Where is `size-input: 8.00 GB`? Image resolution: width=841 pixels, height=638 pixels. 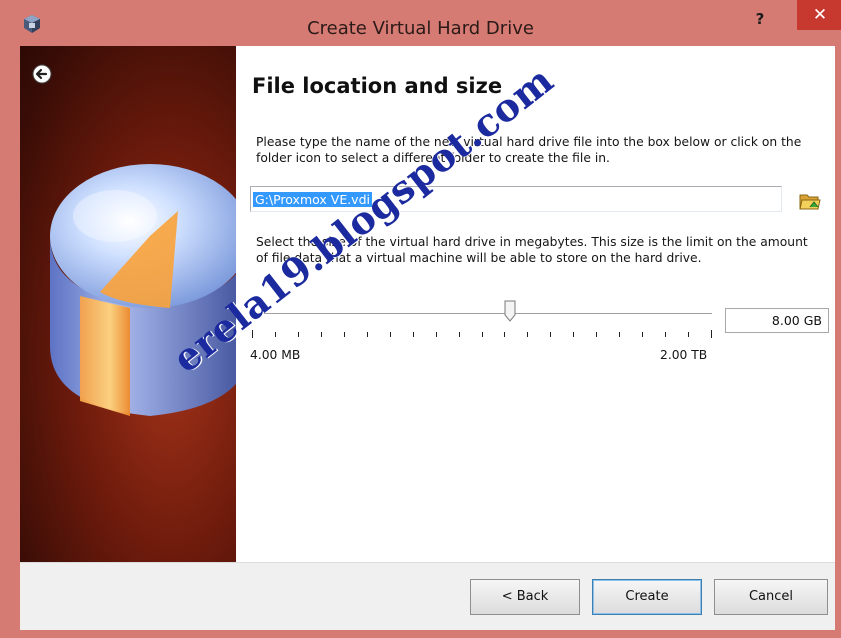 size-input: 8.00 GB is located at coordinates (777, 320).